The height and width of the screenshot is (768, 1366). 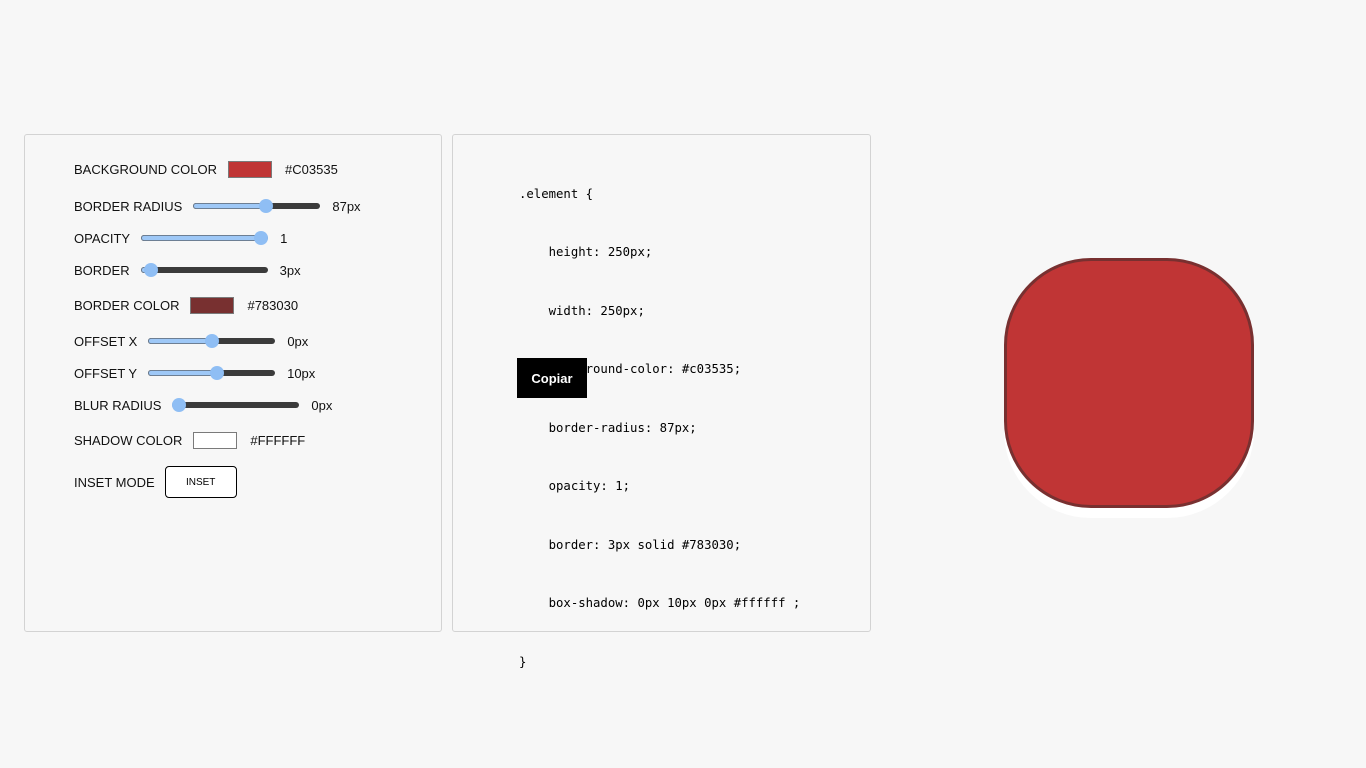 I want to click on offset-y-control: OFFSET Y 10px, so click(x=194, y=373).